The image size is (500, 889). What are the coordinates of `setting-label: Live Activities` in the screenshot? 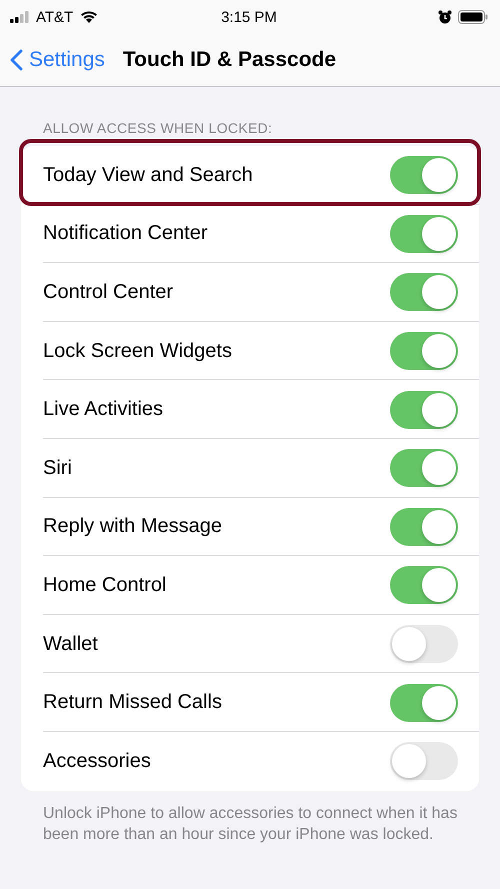 It's located at (103, 410).